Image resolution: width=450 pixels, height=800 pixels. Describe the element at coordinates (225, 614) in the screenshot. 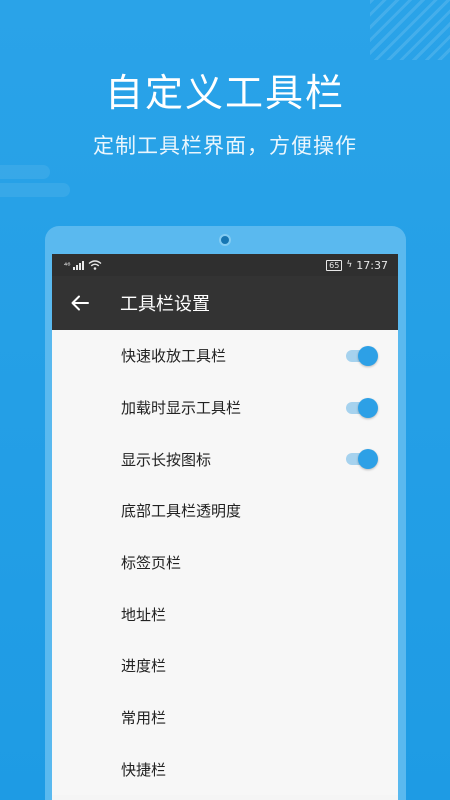

I see `setting-row-address-bar: 地址栏` at that location.